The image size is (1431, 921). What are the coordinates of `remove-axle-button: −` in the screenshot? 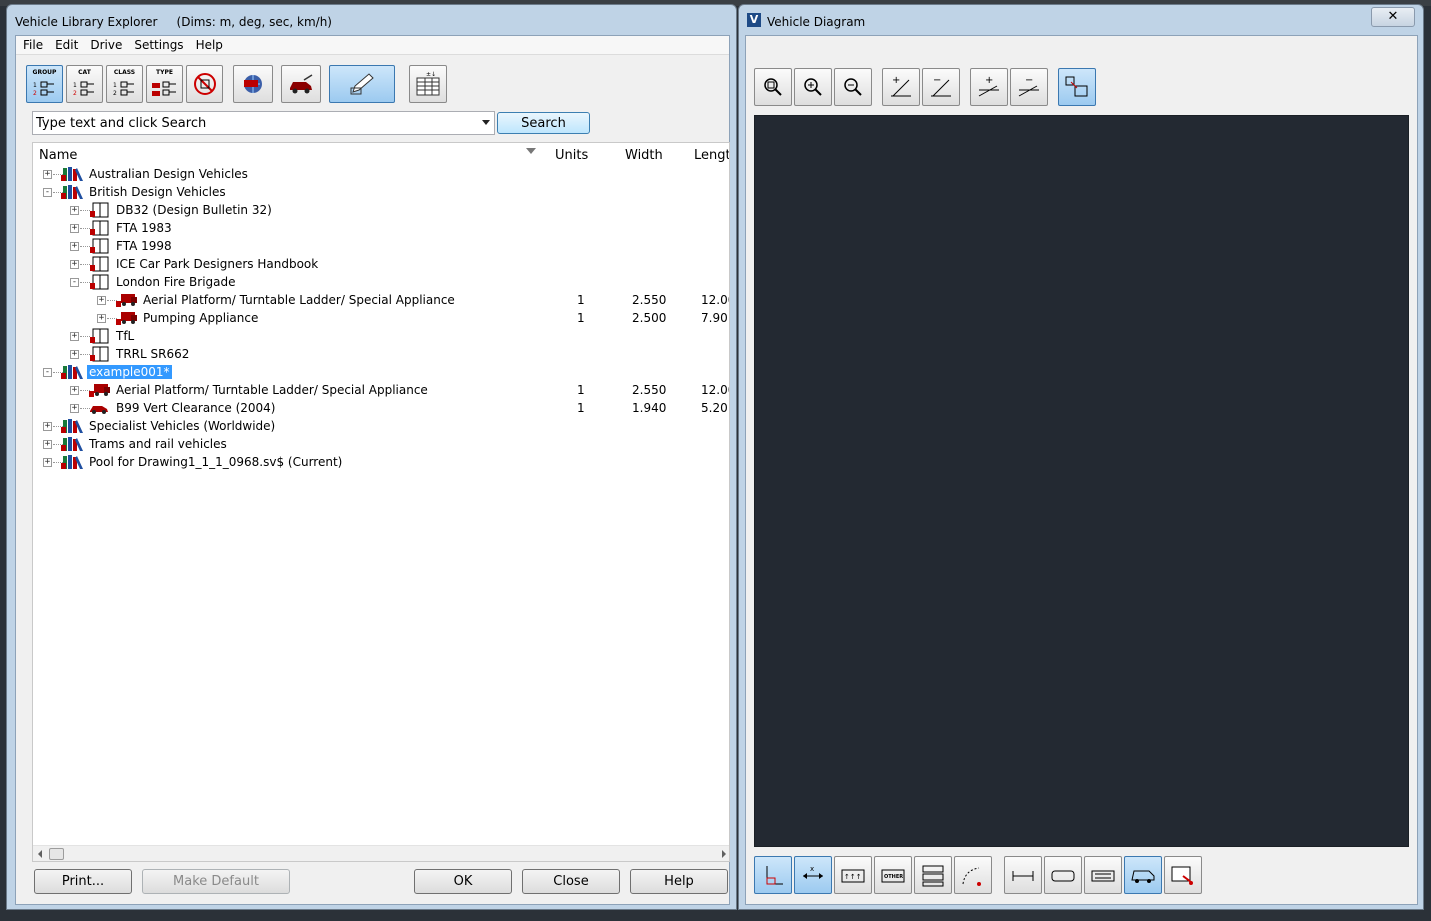 It's located at (941, 87).